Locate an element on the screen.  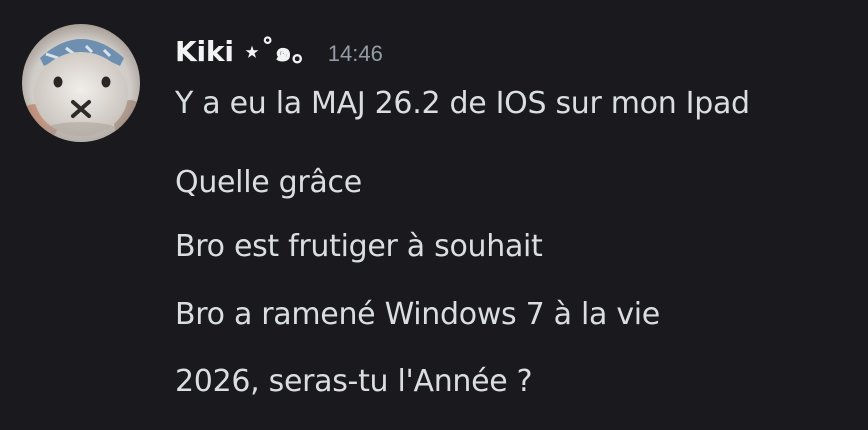
username: Kiki ⋆˚๑｡ is located at coordinates (240, 52).